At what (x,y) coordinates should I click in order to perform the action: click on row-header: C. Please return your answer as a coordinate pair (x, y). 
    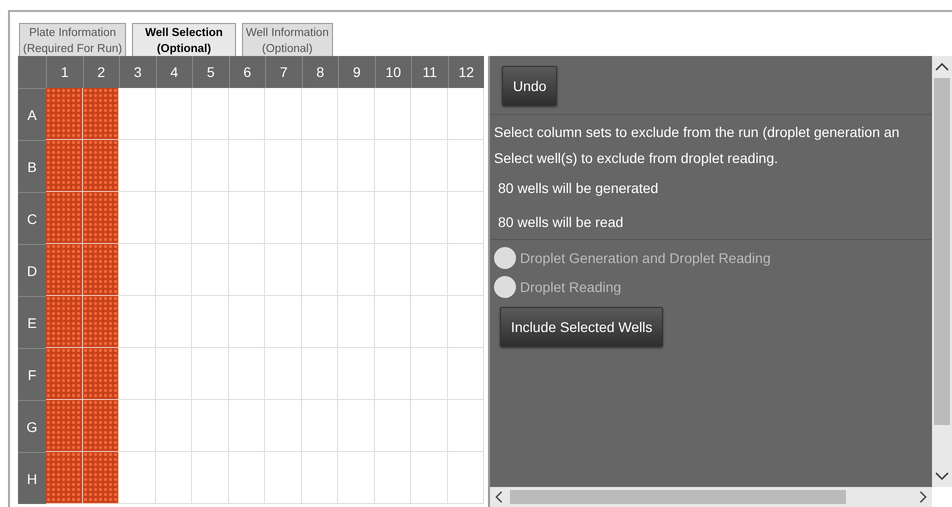
    Looking at the image, I should click on (32, 218).